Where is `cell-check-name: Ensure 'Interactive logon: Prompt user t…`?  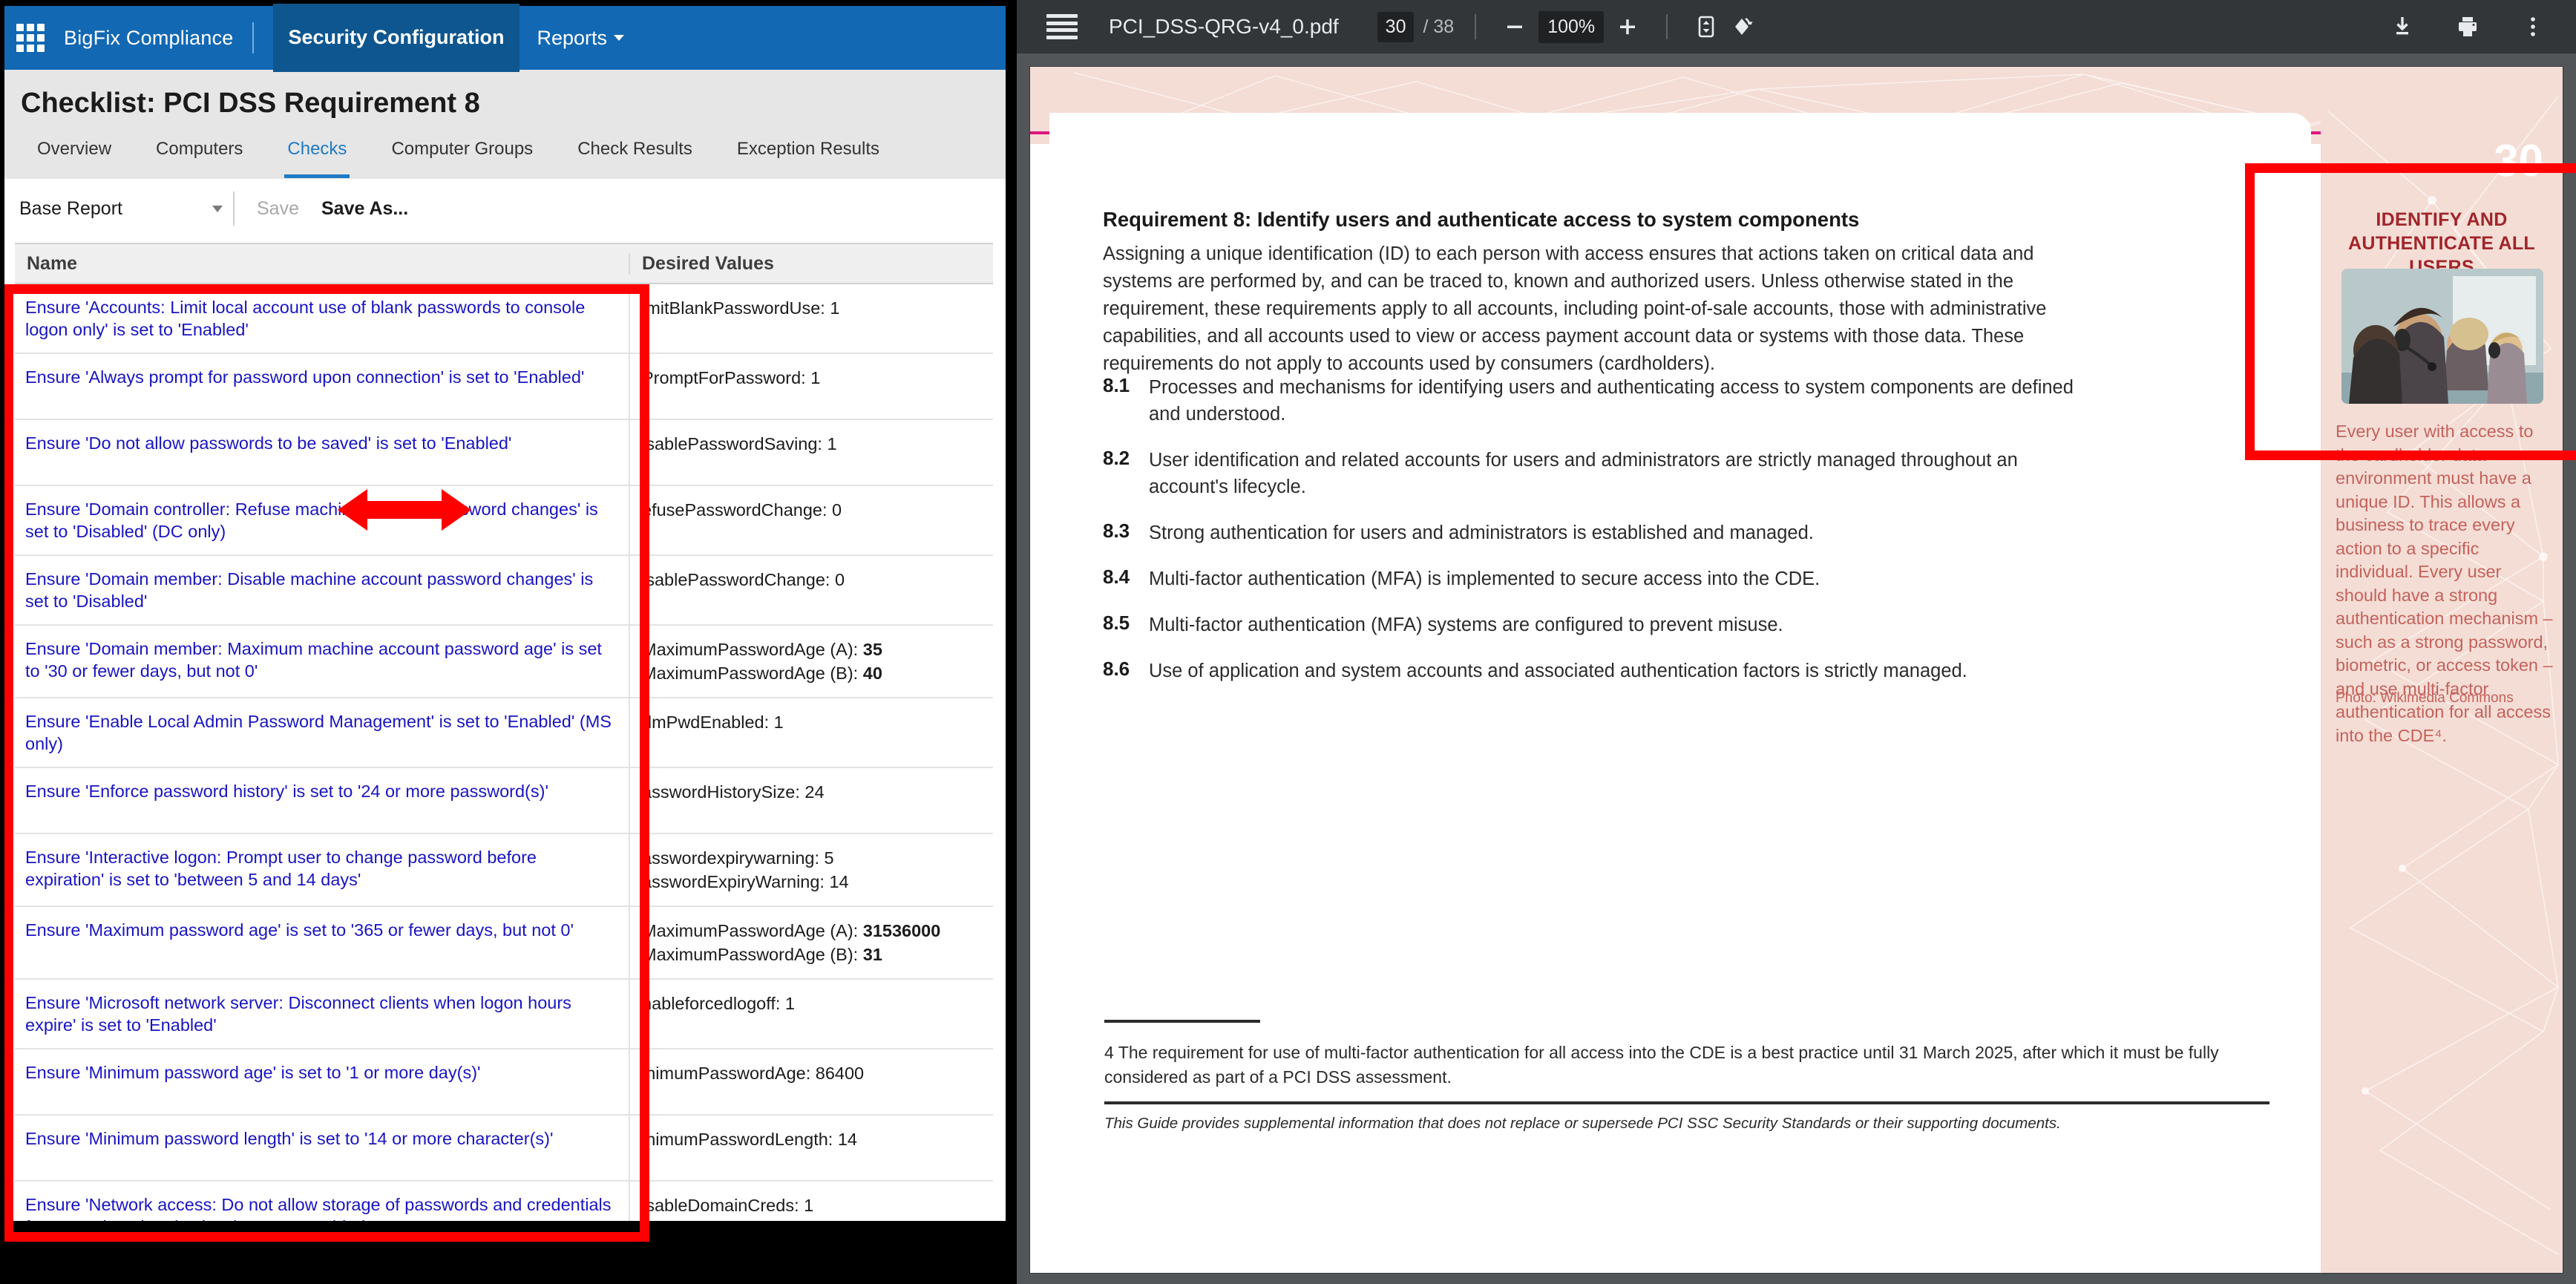
cell-check-name: Ensure 'Interactive logon: Prompt user t… is located at coordinates (322, 870).